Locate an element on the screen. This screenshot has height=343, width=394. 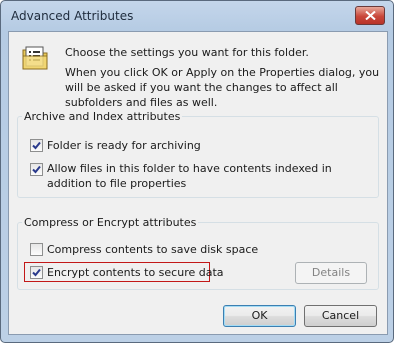
indexing-checkbox is located at coordinates (36, 169).